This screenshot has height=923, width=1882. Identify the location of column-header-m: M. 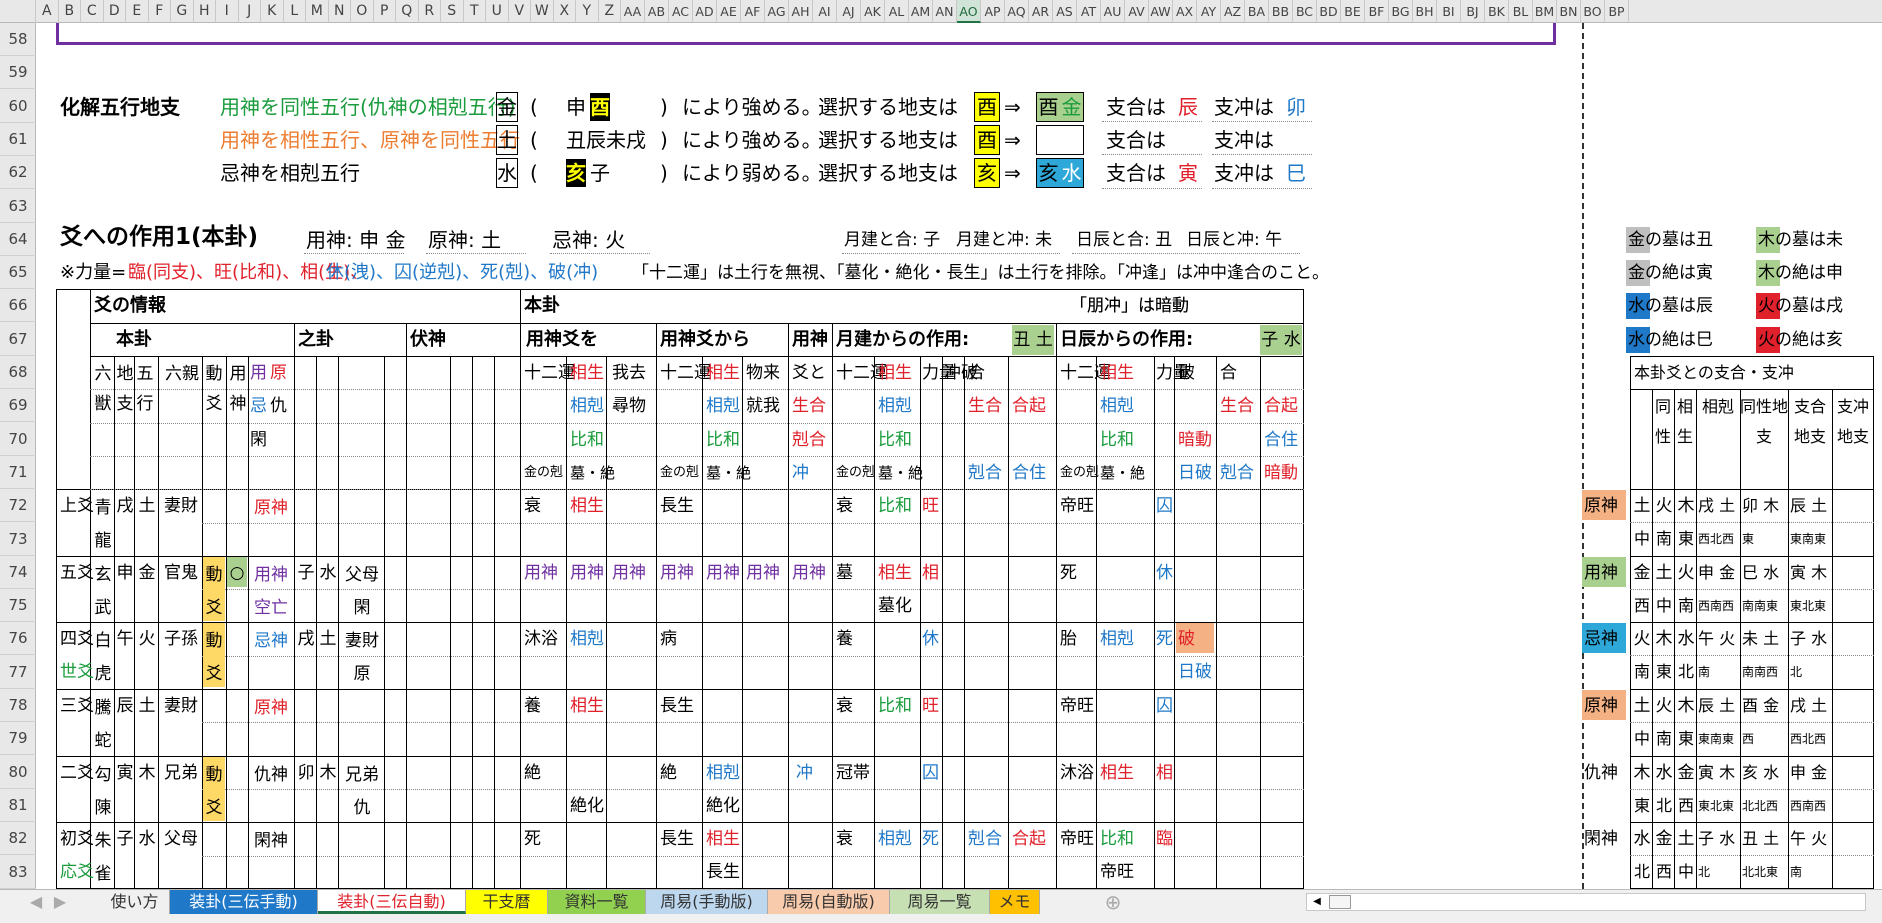
(317, 11).